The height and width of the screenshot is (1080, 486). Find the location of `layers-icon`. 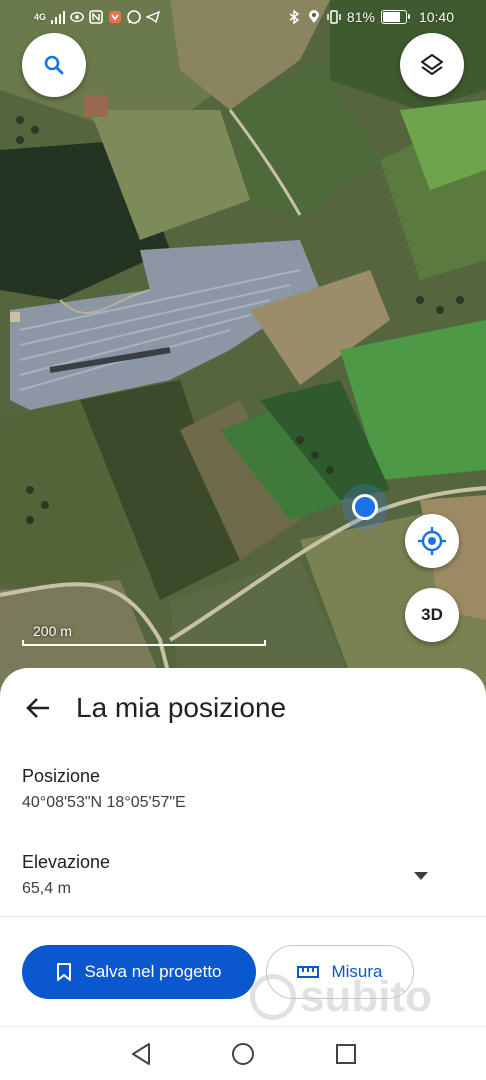

layers-icon is located at coordinates (432, 64).